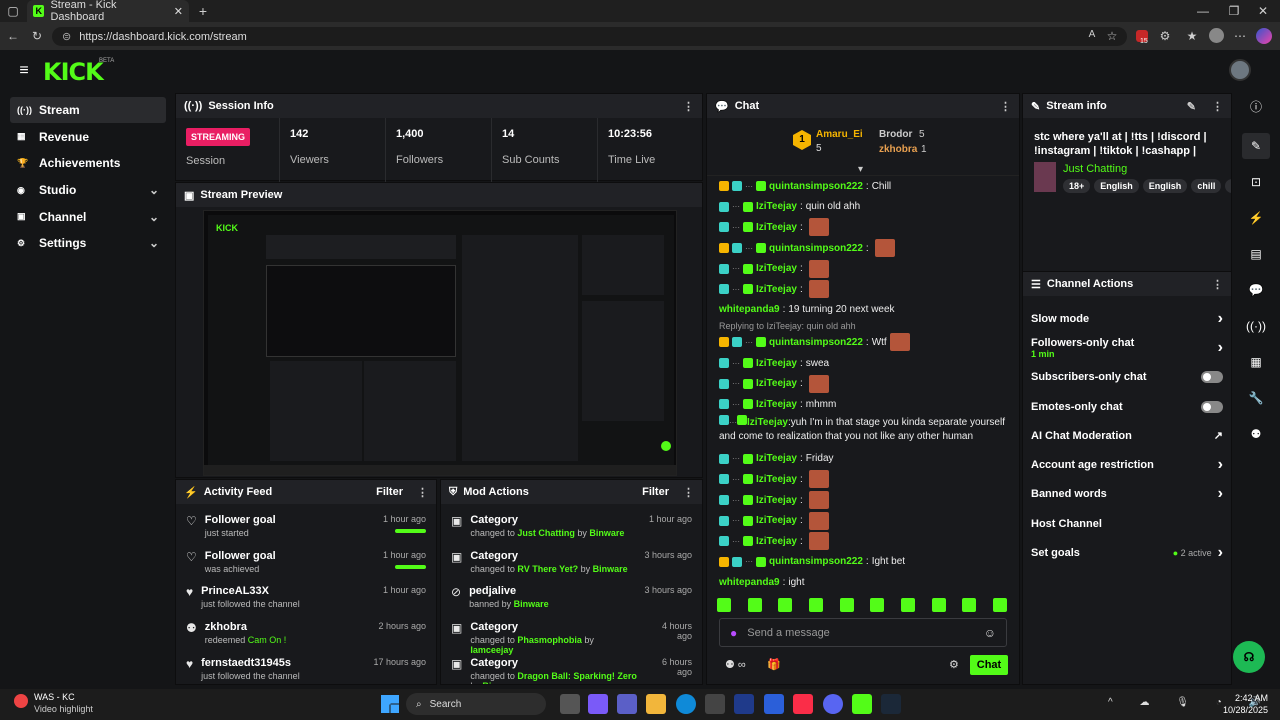 This screenshot has width=1280, height=720. Describe the element at coordinates (476, 704) in the screenshot. I see `taskbar-search: ⌕ Search` at that location.